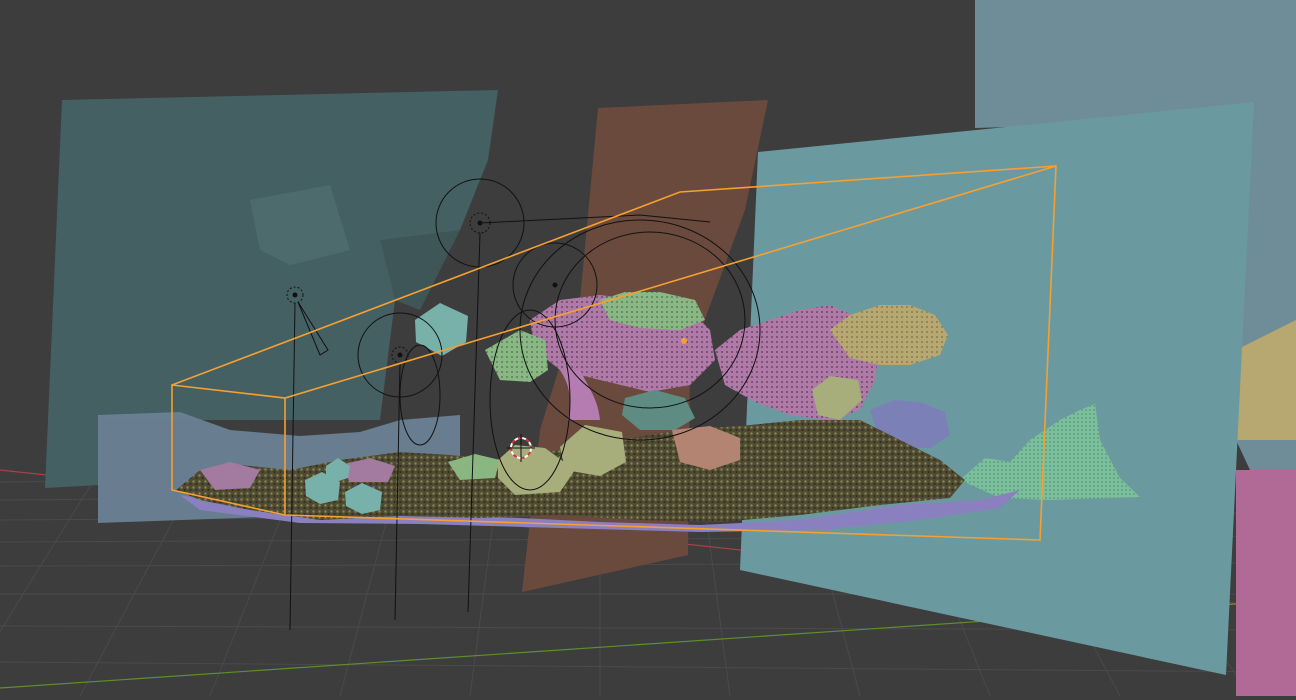 This screenshot has width=1296, height=700. Describe the element at coordinates (1266, 583) in the screenshot. I see `backdrop-pink-strip` at that location.